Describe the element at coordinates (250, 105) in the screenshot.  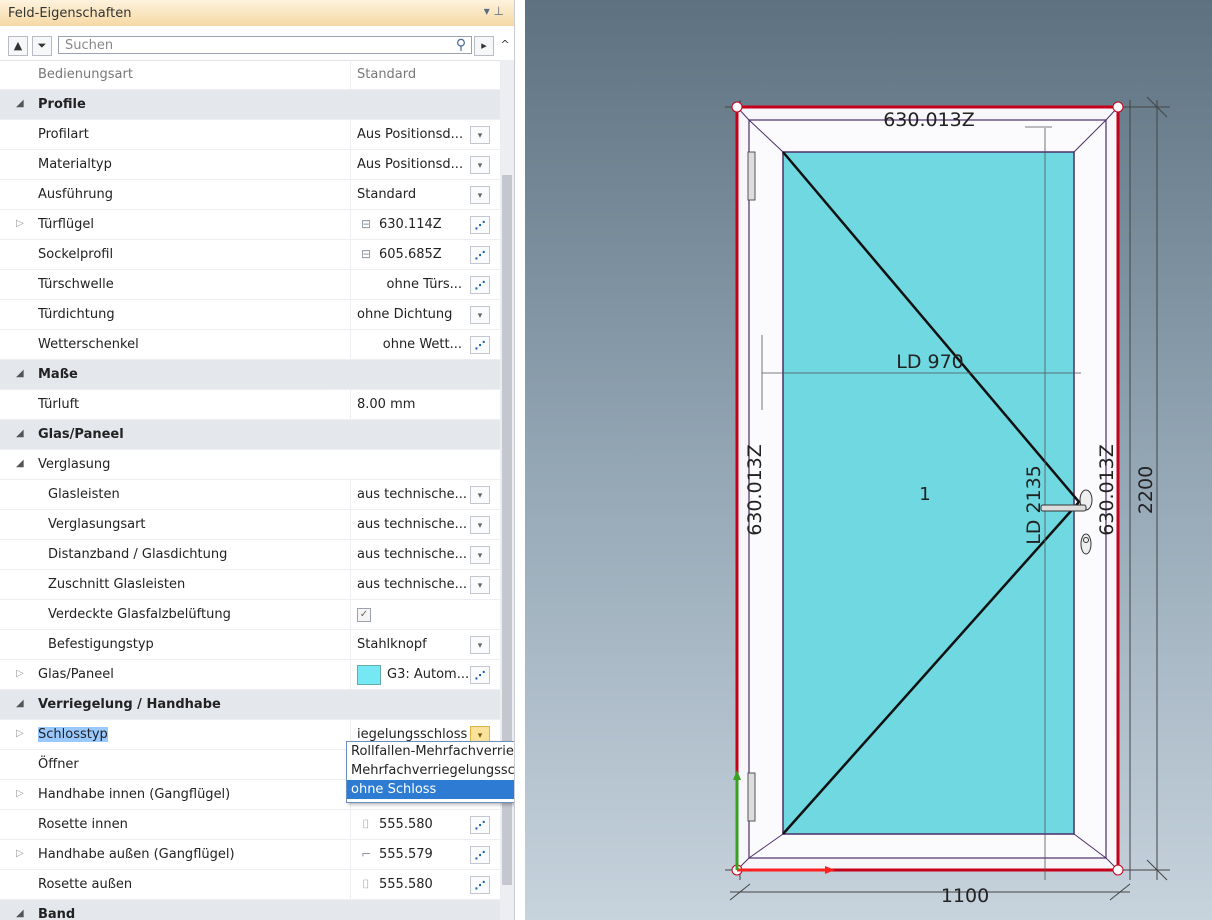
I see `category-row: ◢ Profile` at that location.